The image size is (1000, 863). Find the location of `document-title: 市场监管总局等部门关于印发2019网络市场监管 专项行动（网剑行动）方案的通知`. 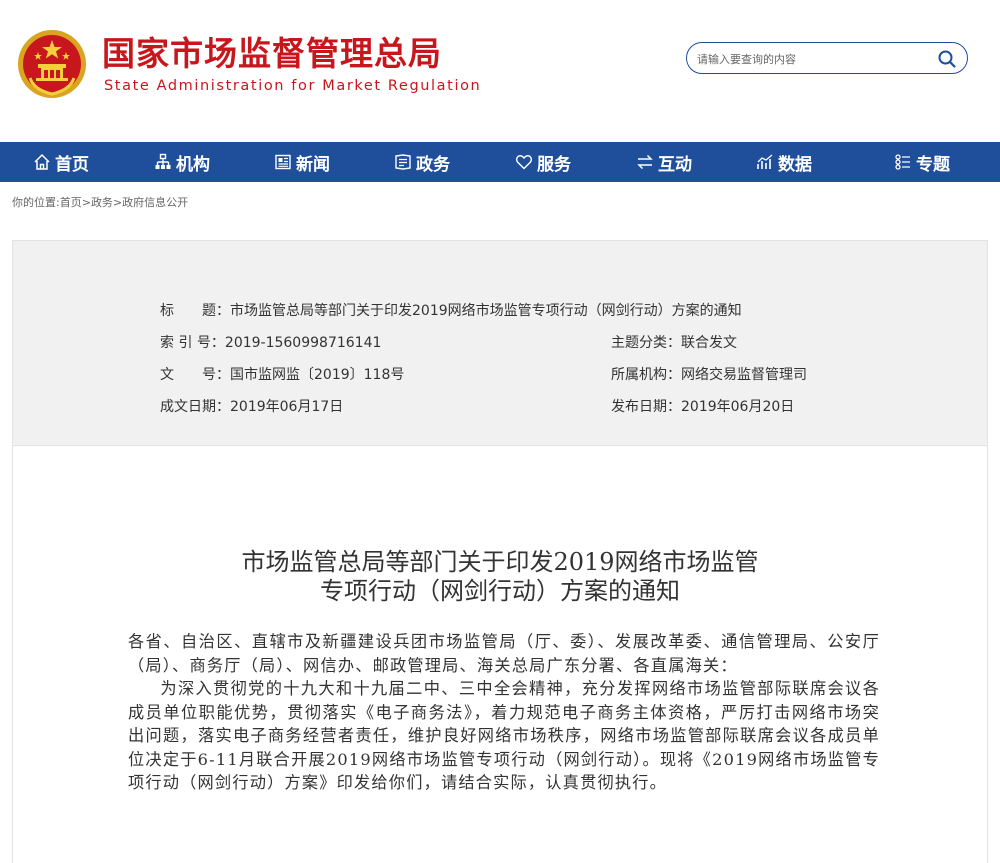

document-title: 市场监管总局等部门关于印发2019网络市场监管 专项行动（网剑行动）方案的通知 is located at coordinates (500, 577).